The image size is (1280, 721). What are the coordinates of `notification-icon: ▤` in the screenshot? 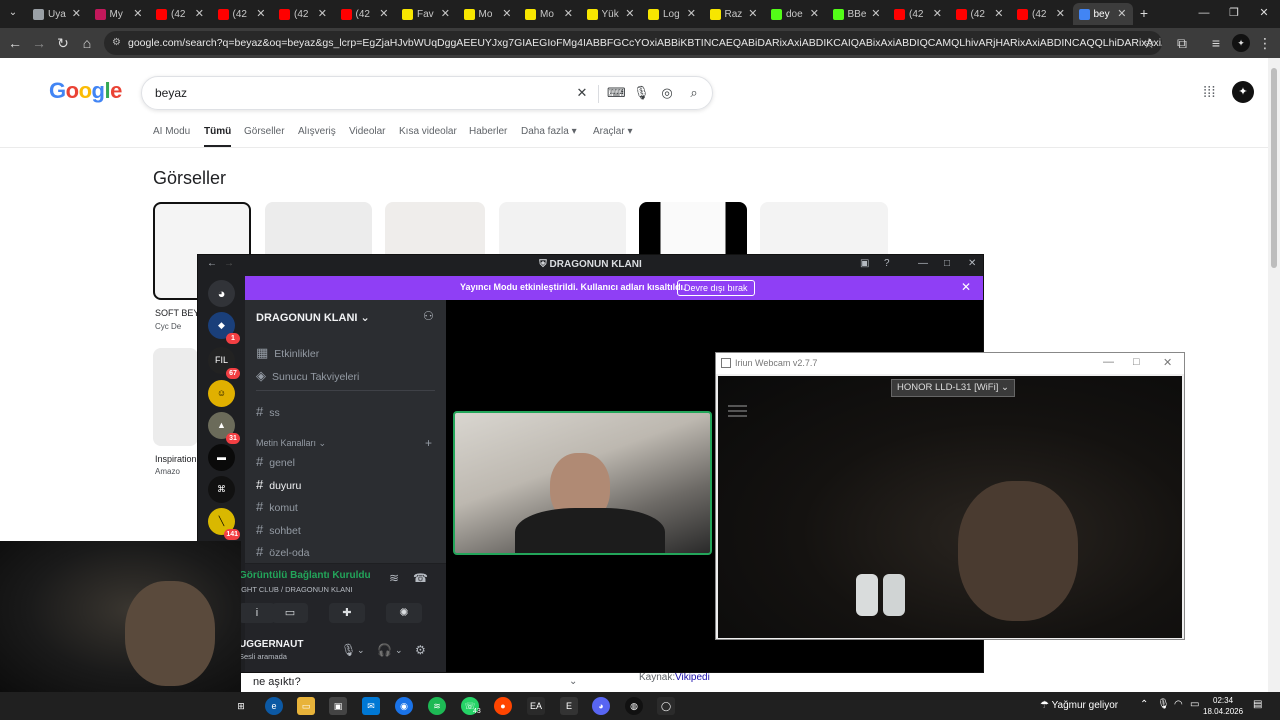 It's located at (1257, 704).